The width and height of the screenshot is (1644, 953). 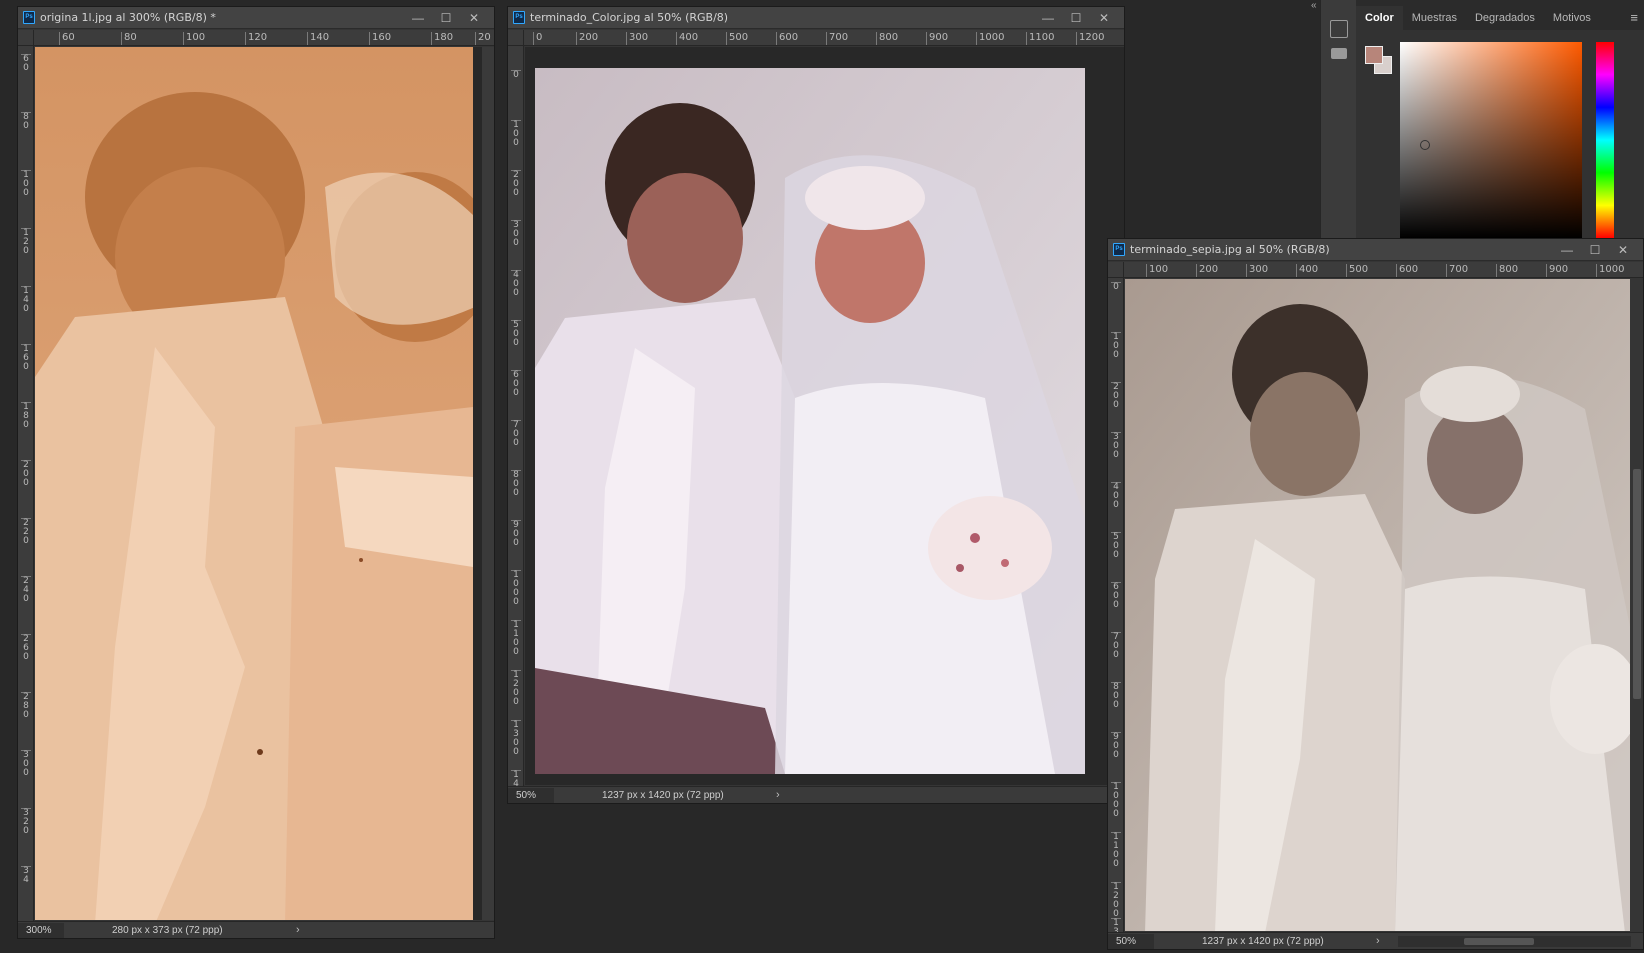 I want to click on horizontal-ruler: 60 80 100 120 140 160 180 20, so click(x=264, y=38).